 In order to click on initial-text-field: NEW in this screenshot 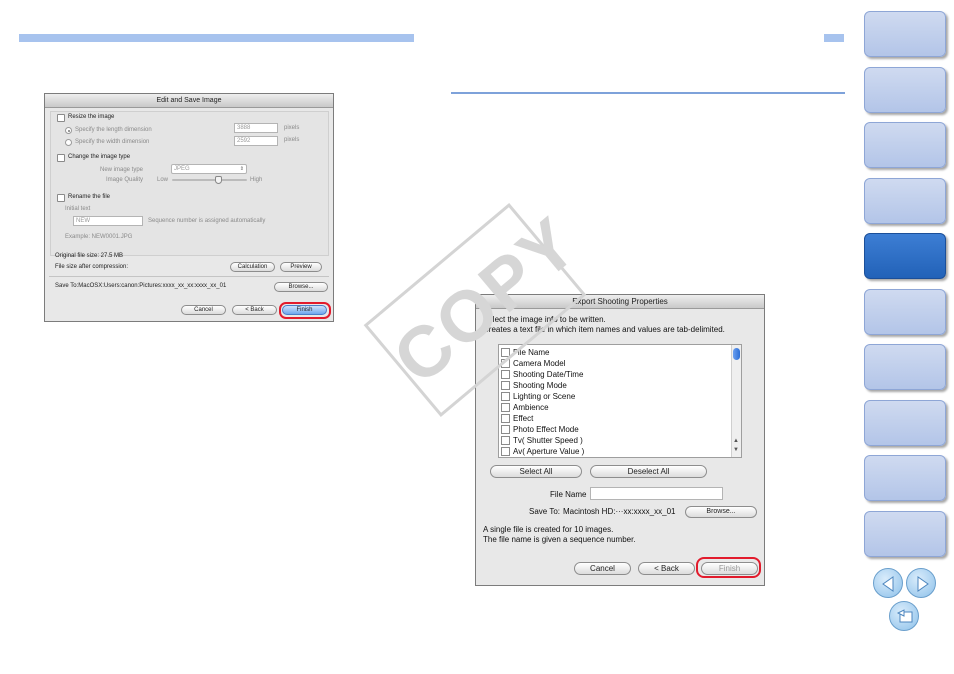, I will do `click(108, 221)`.